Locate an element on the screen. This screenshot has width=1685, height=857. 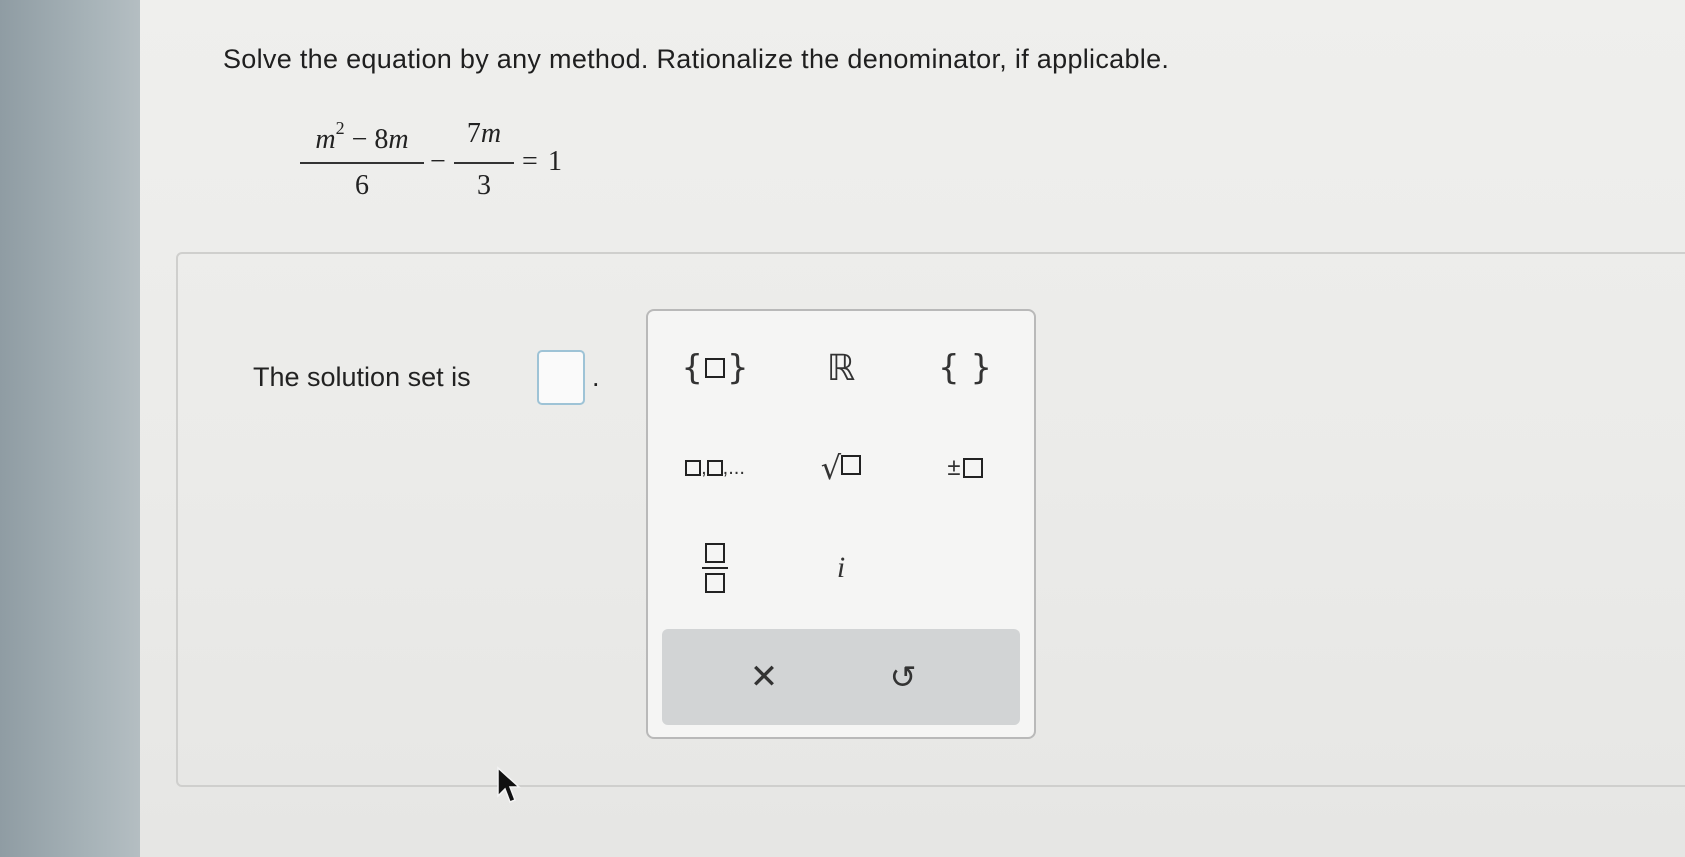
undo-button: ↺ is located at coordinates (903, 677).